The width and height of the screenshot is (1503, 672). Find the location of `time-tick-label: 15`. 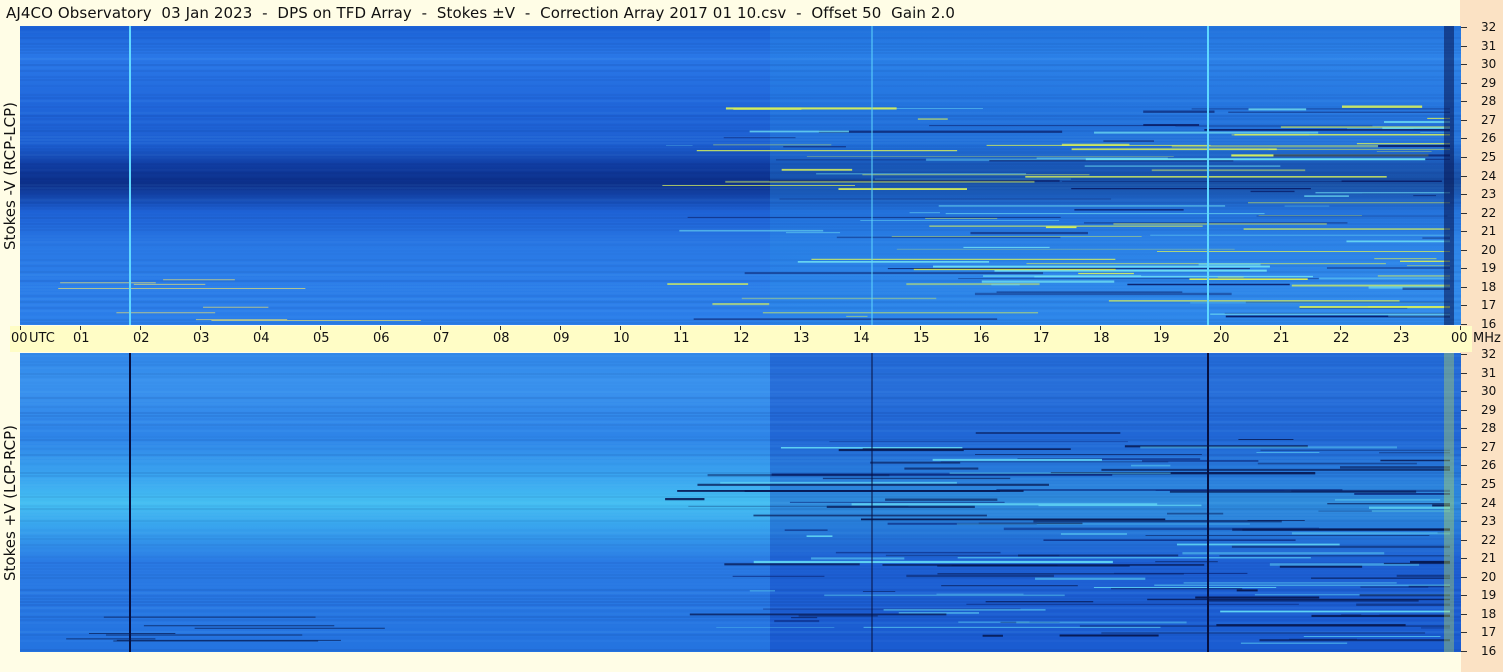

time-tick-label: 15 is located at coordinates (921, 338).